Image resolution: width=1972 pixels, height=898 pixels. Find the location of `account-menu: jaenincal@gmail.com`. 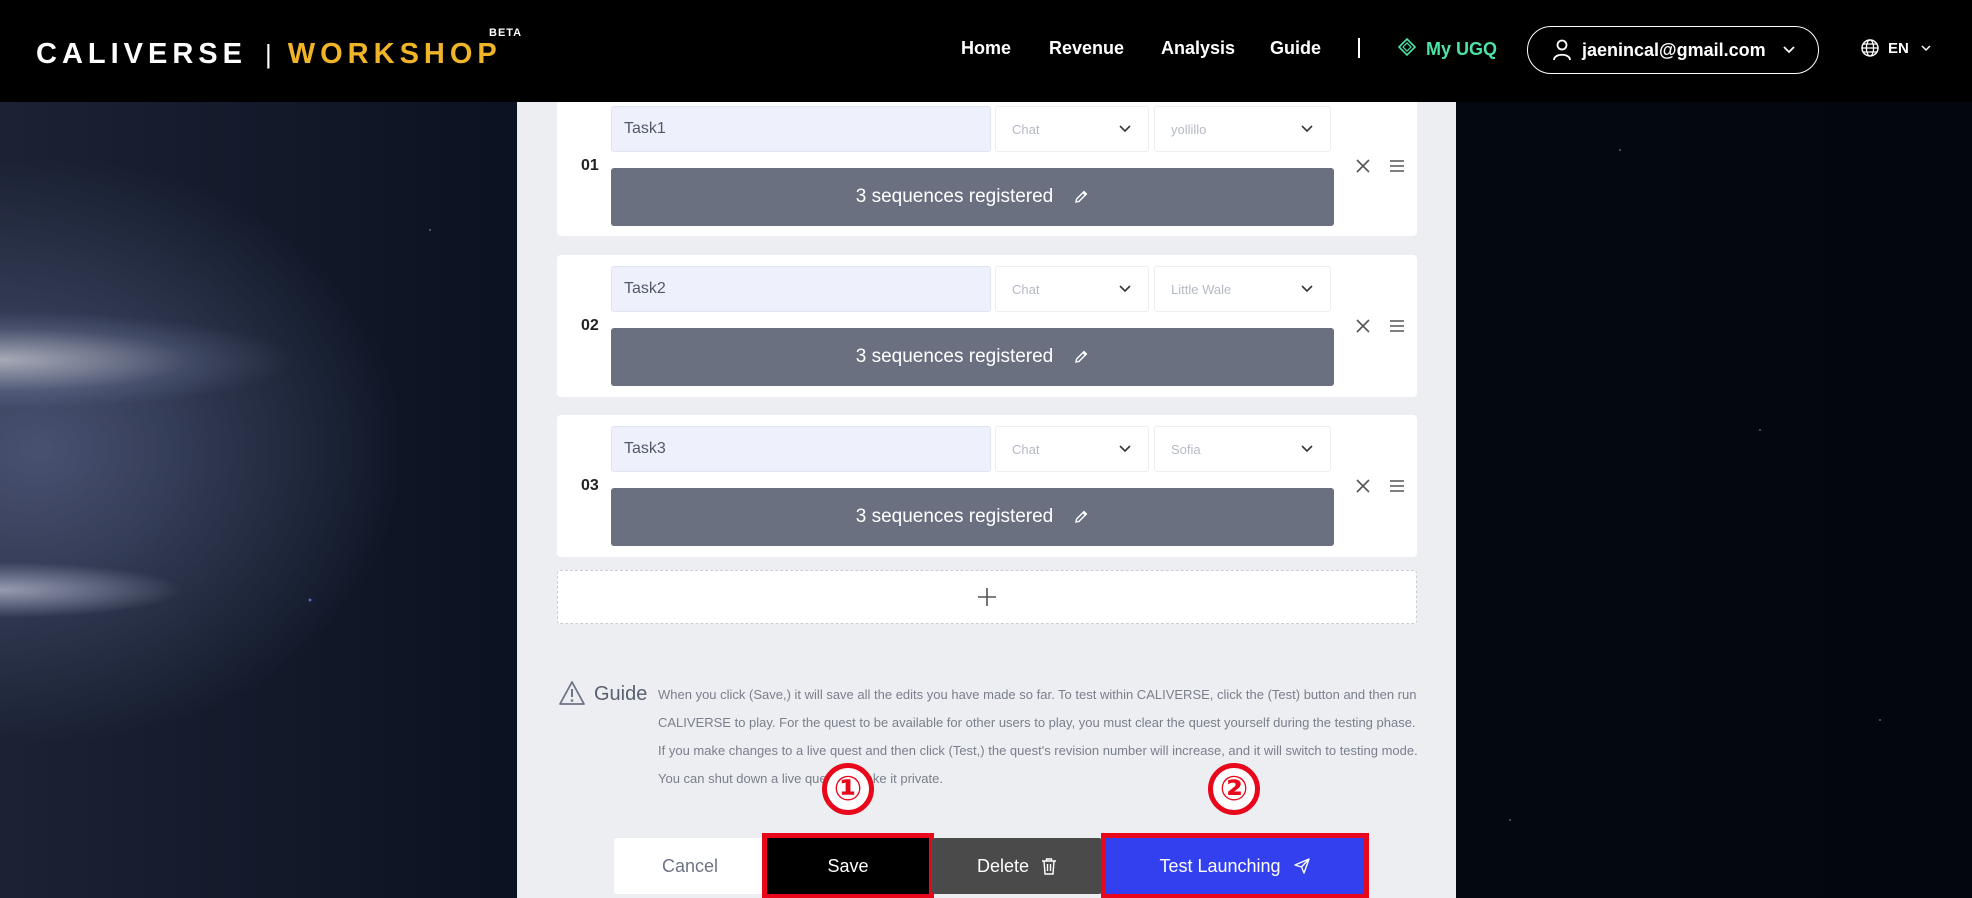

account-menu: jaenincal@gmail.com is located at coordinates (1673, 50).